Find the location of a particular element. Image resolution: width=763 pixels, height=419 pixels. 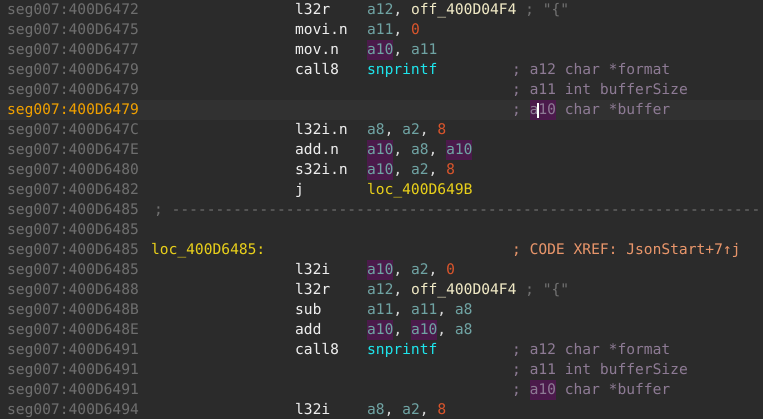

line-address: seg007:400D6482 is located at coordinates (73, 190).